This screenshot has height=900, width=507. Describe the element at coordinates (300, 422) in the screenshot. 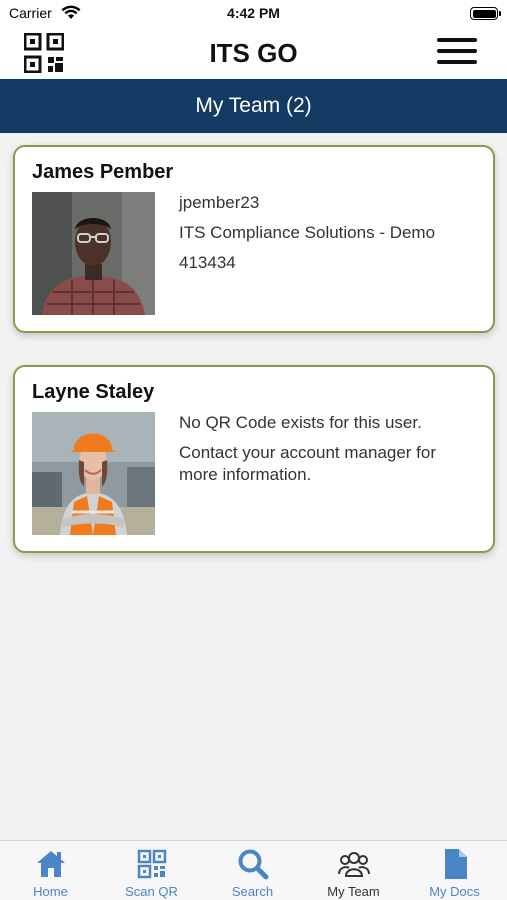

I see `no-qr-message: No QR Code exists for this user.` at that location.